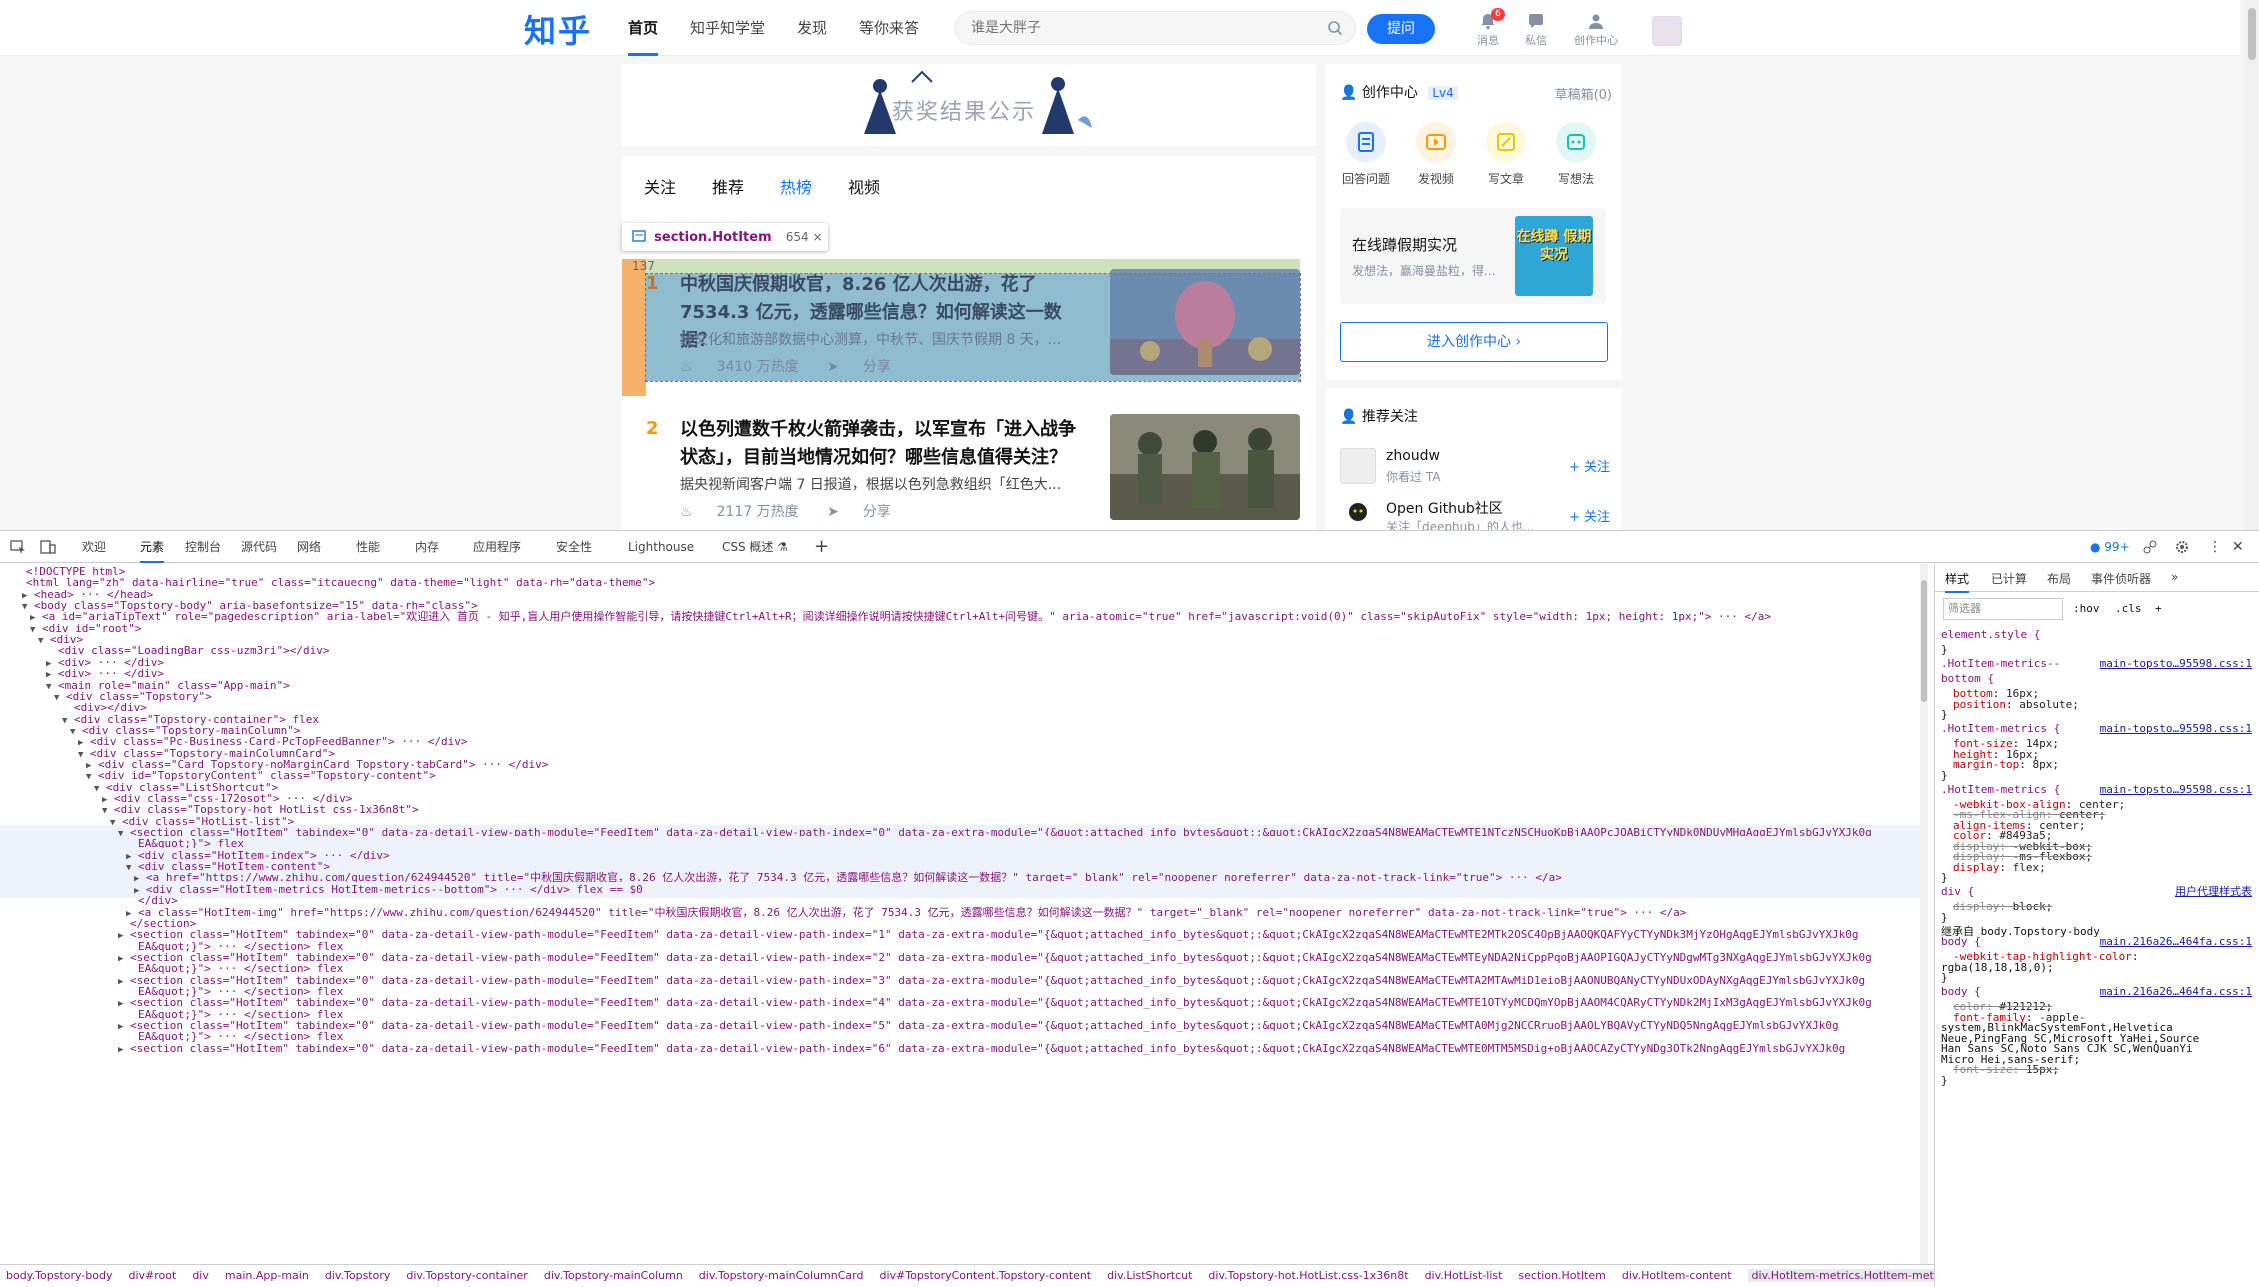 The image size is (2259, 1287). What do you see at coordinates (1335, 28) in the screenshot?
I see `search-icon` at bounding box center [1335, 28].